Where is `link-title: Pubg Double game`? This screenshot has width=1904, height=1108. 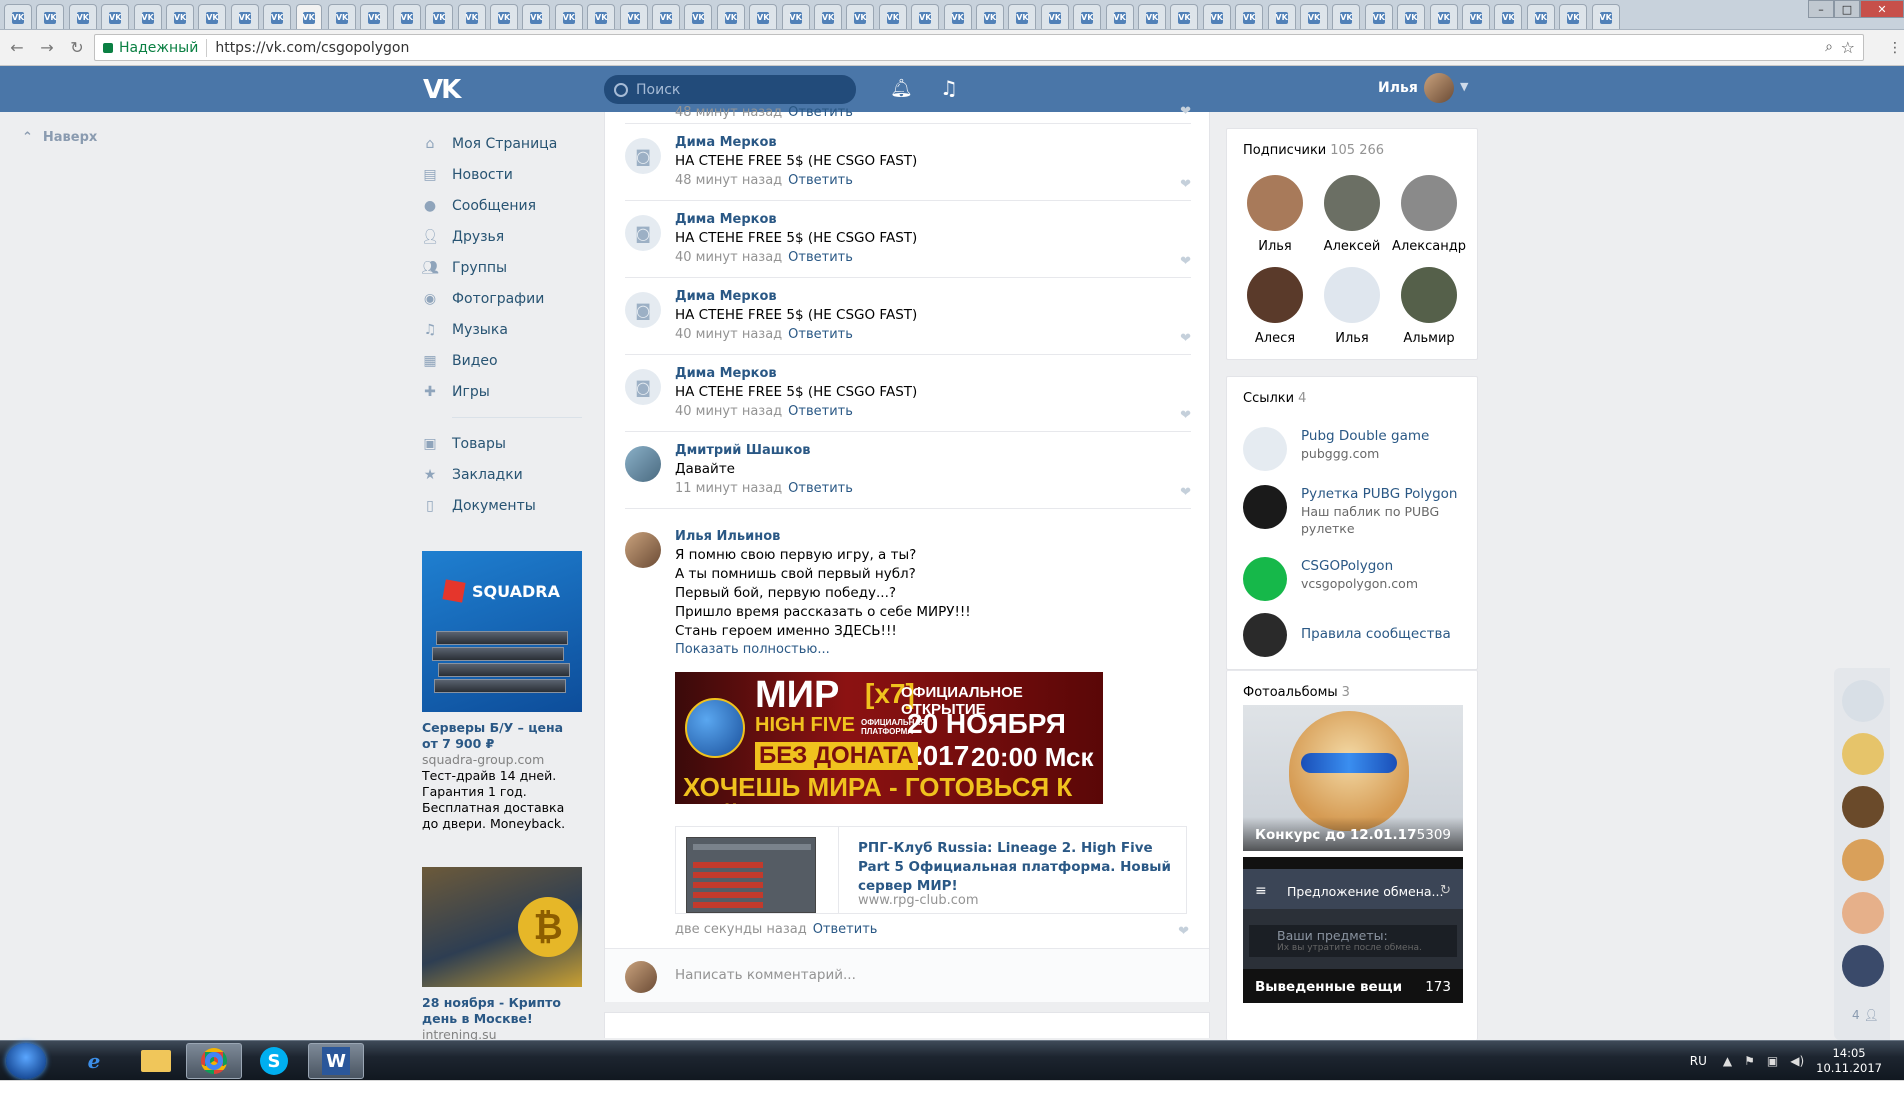
link-title: Pubg Double game is located at coordinates (1383, 436).